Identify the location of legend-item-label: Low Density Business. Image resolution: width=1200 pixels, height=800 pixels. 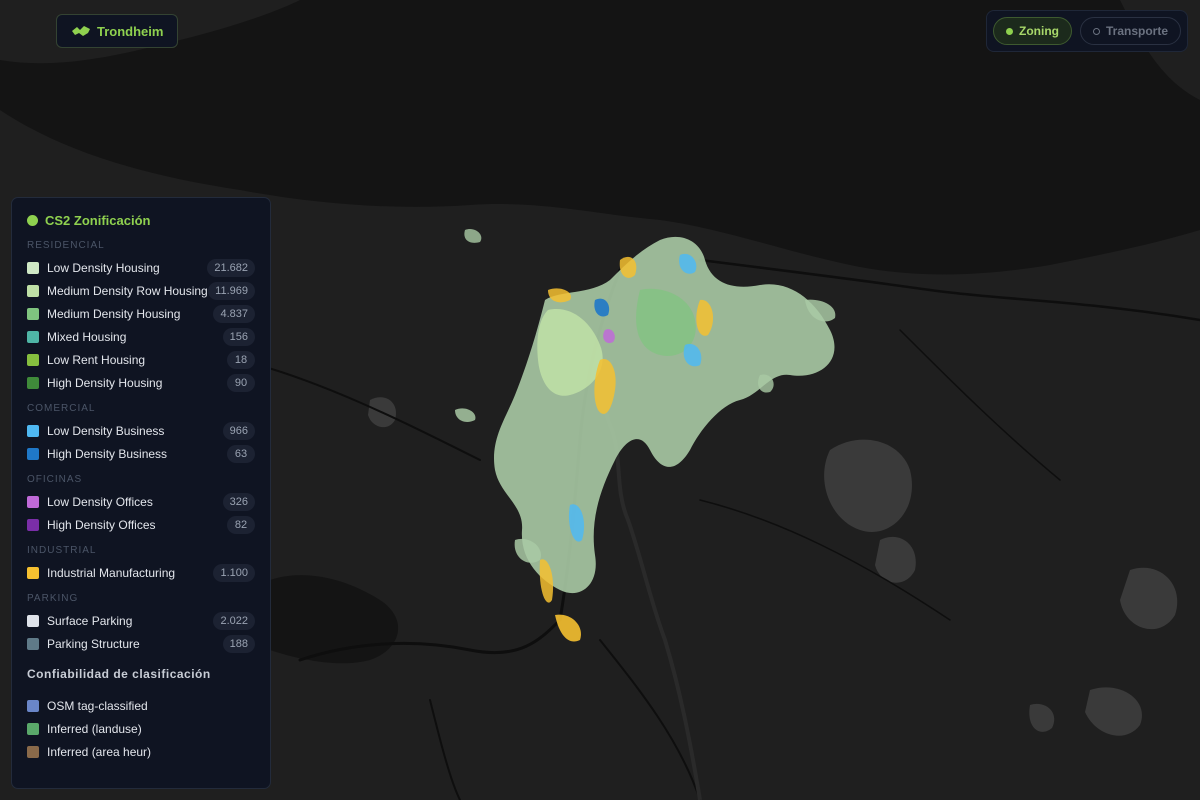
(106, 430).